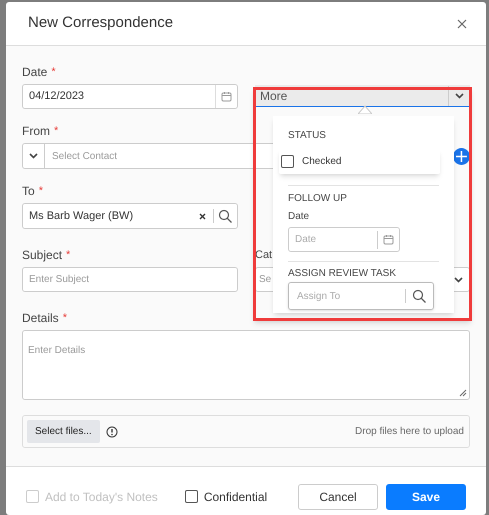 This screenshot has height=515, width=489. What do you see at coordinates (462, 23) in the screenshot?
I see `close-icon` at bounding box center [462, 23].